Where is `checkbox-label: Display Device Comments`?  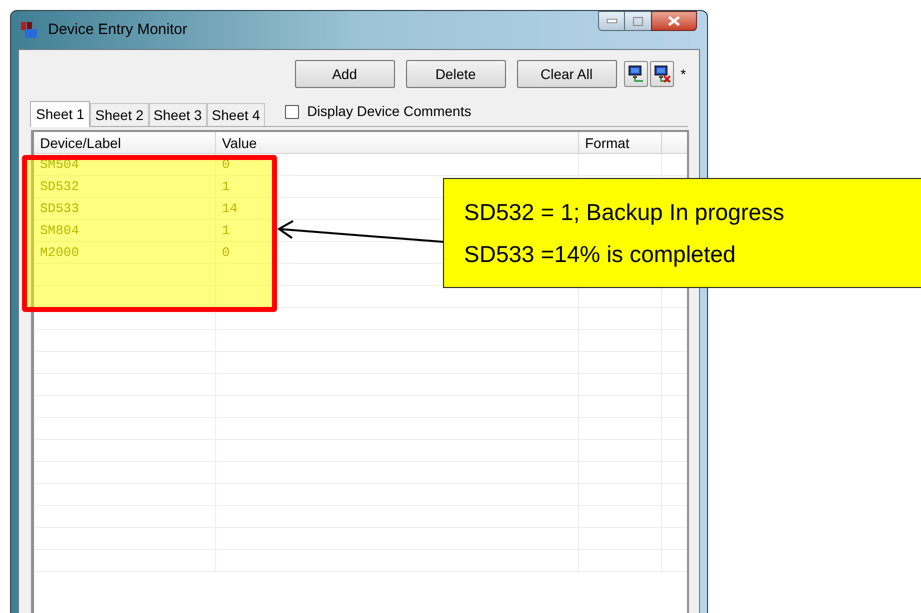 checkbox-label: Display Device Comments is located at coordinates (389, 111).